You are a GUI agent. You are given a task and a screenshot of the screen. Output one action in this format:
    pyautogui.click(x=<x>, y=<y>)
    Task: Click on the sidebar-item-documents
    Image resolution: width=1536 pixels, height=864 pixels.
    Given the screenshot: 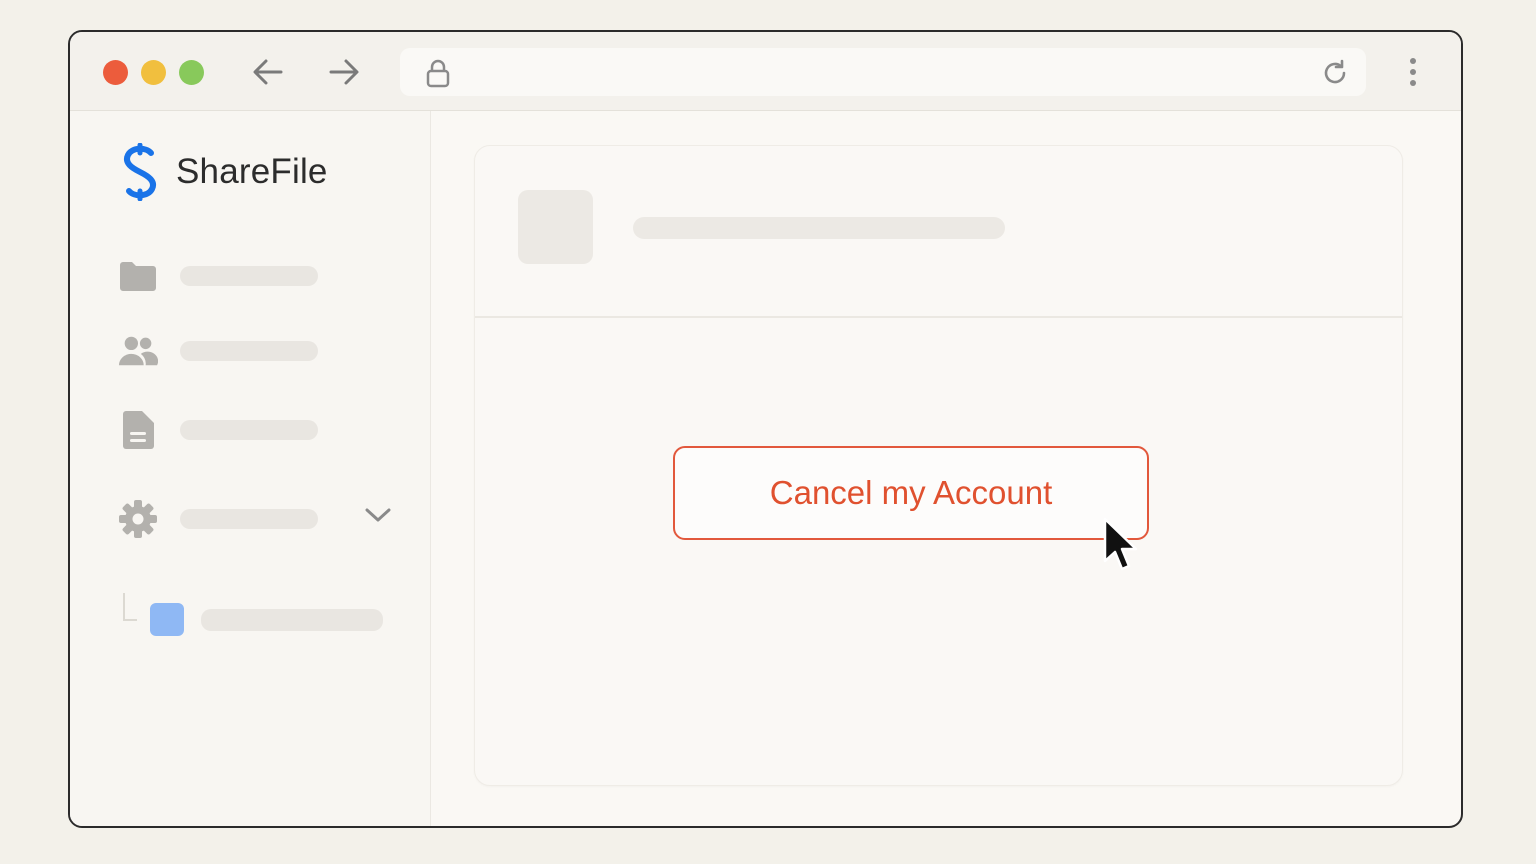 What is the action you would take?
    pyautogui.click(x=218, y=430)
    